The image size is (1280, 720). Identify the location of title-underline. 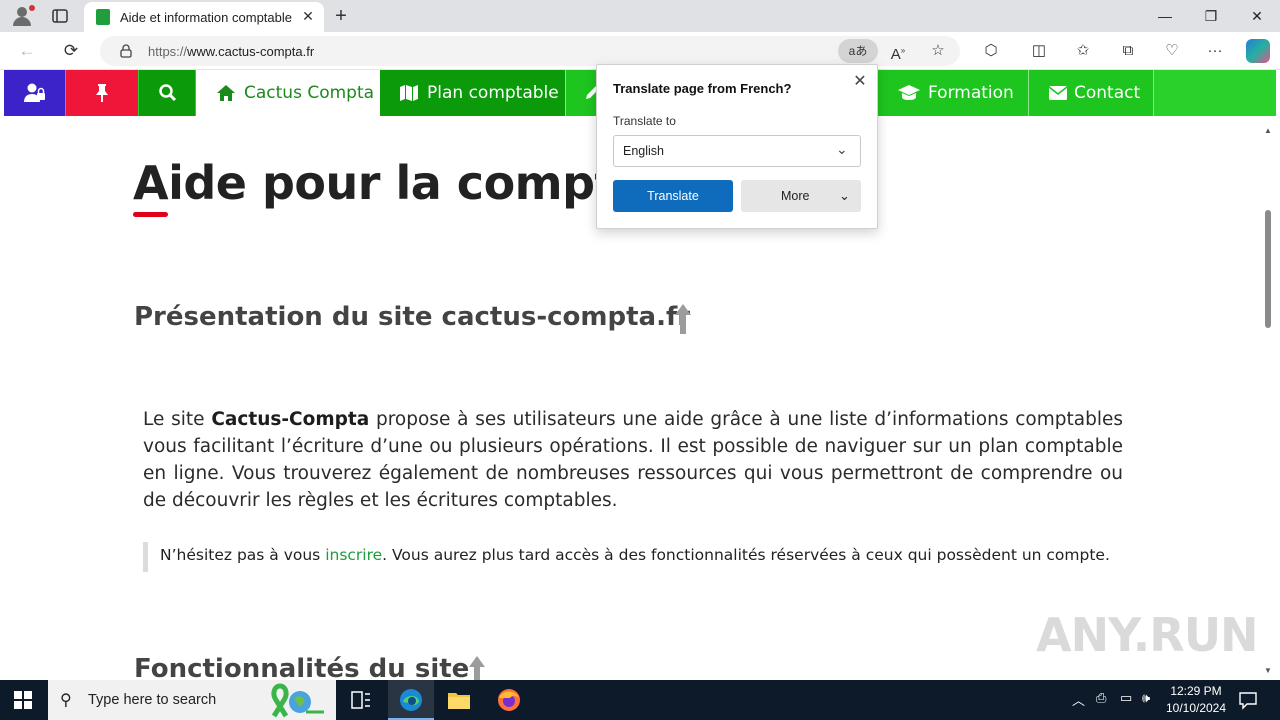
(150, 214).